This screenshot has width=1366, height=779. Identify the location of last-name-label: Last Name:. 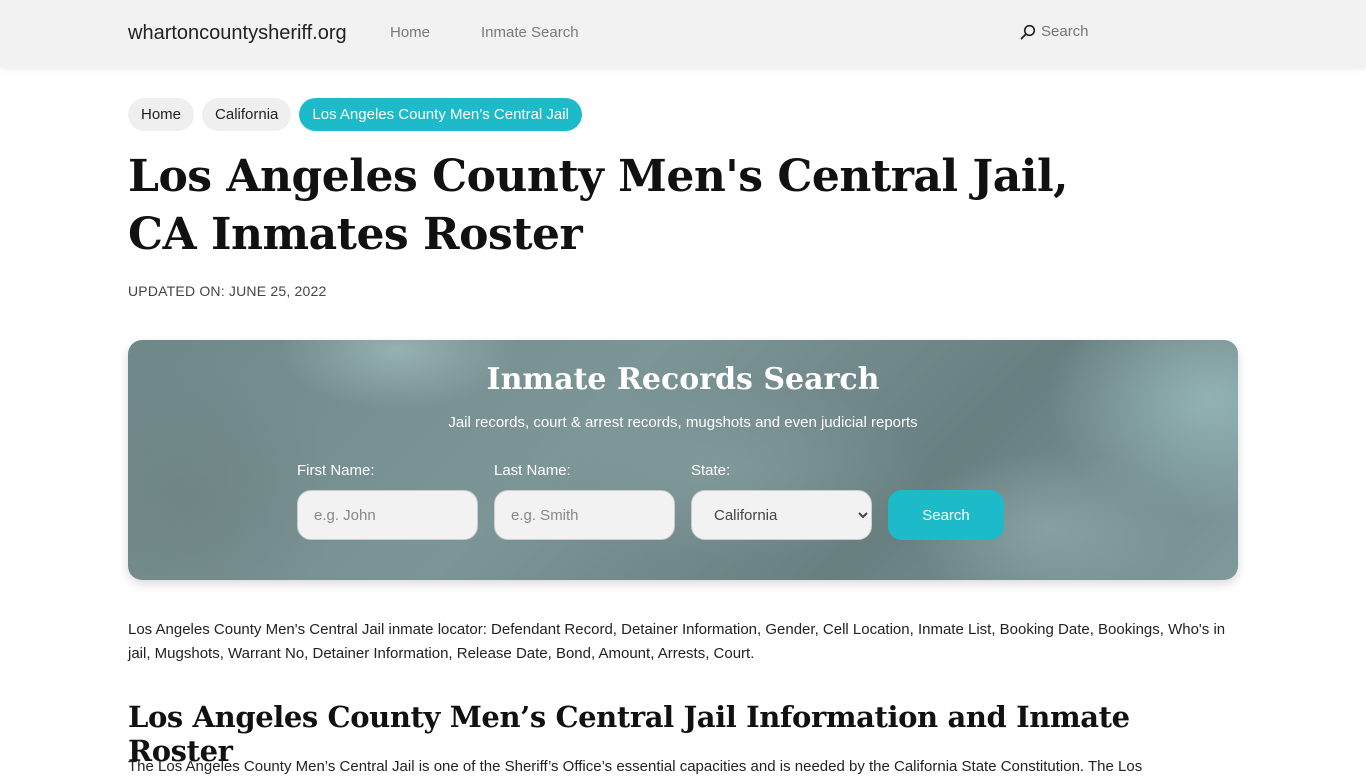
(532, 470).